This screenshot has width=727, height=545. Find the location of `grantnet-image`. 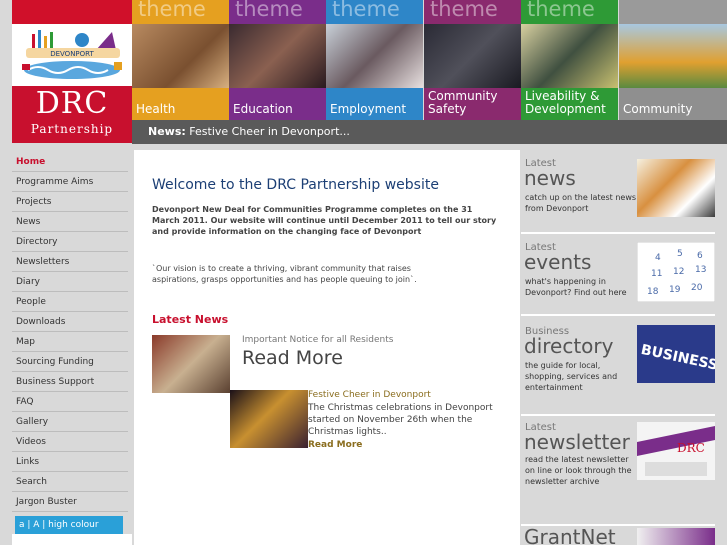

grantnet-image is located at coordinates (676, 536).